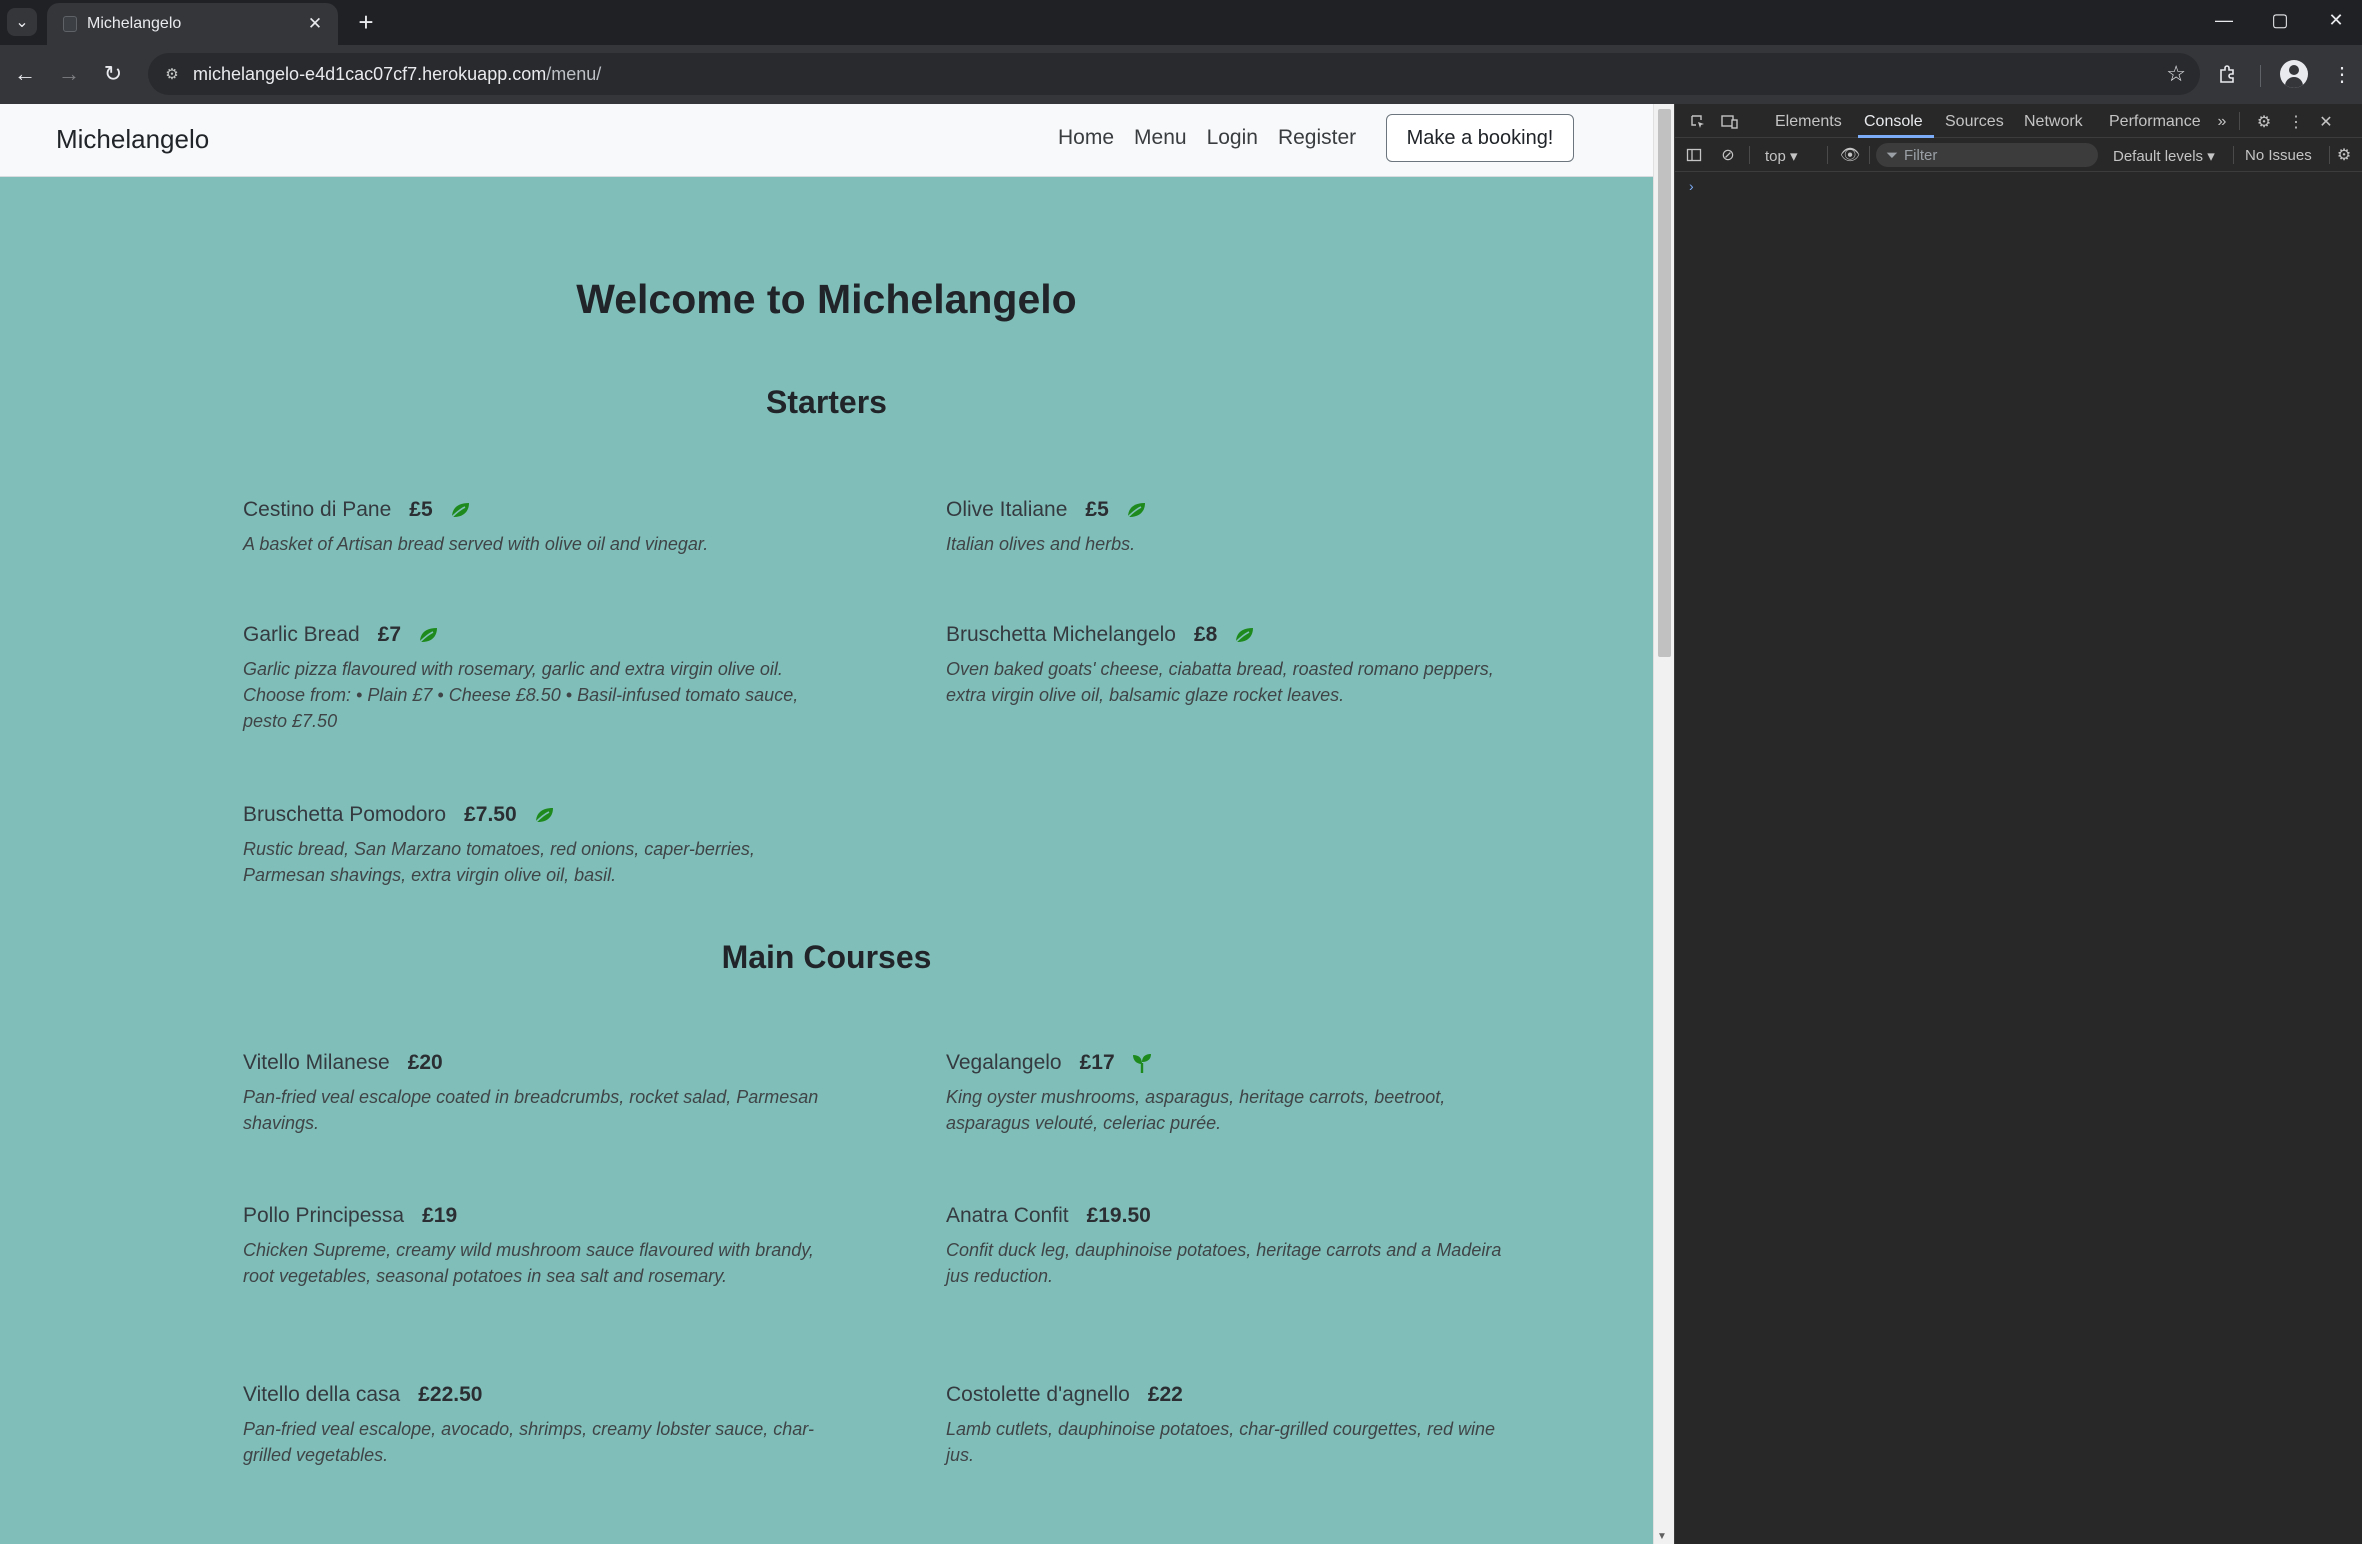  Describe the element at coordinates (132, 139) in the screenshot. I see `site-brand: Michelangelo` at that location.